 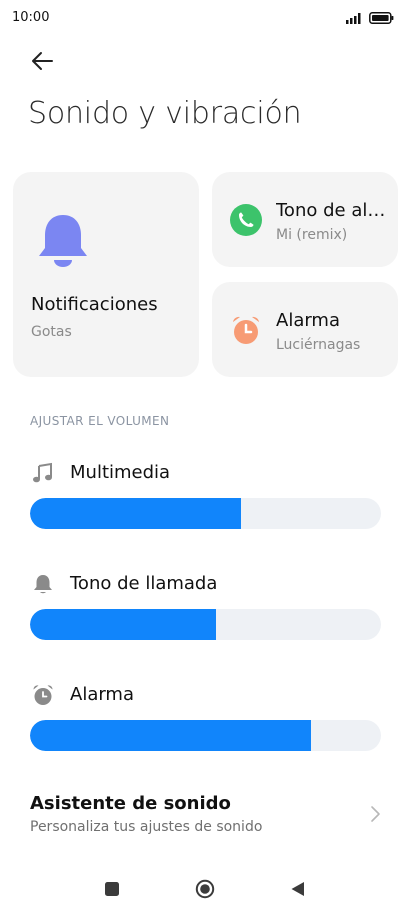 What do you see at coordinates (165, 113) in the screenshot?
I see `page-title: Sonido y vibración` at bounding box center [165, 113].